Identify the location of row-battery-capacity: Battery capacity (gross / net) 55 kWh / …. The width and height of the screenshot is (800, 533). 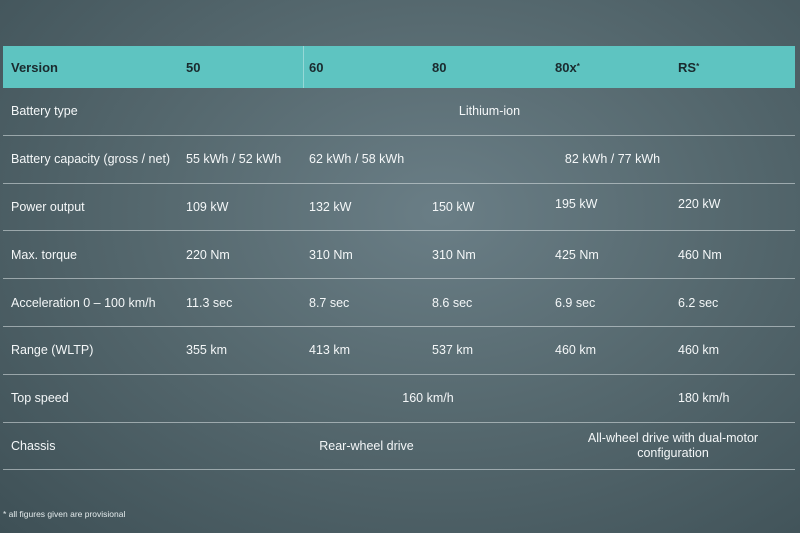
(399, 160).